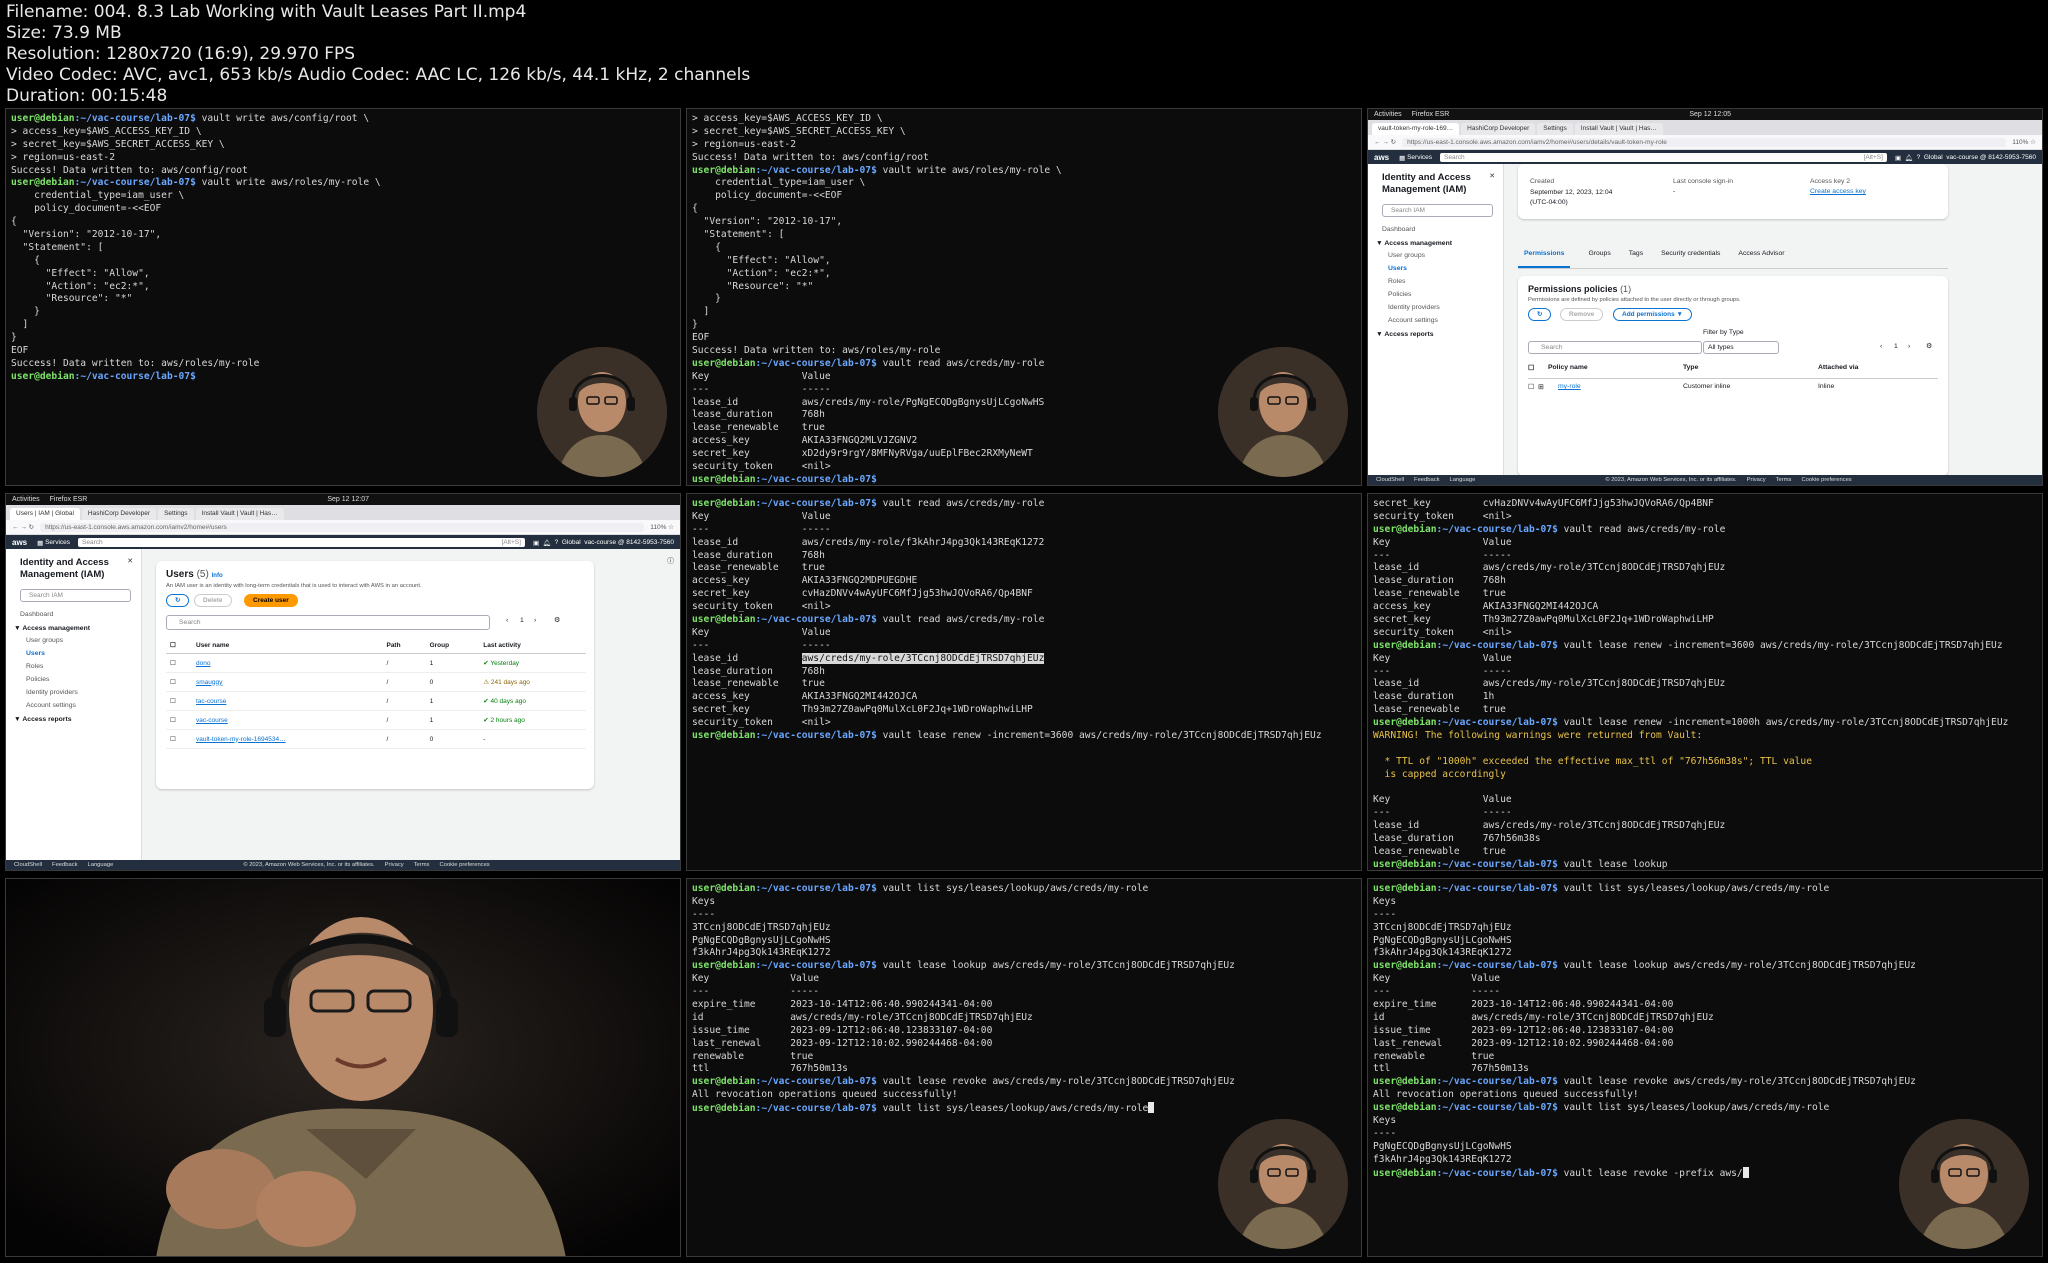  Describe the element at coordinates (73, 692) in the screenshot. I see `sidebar-item-identity-providers: Identity providers` at that location.